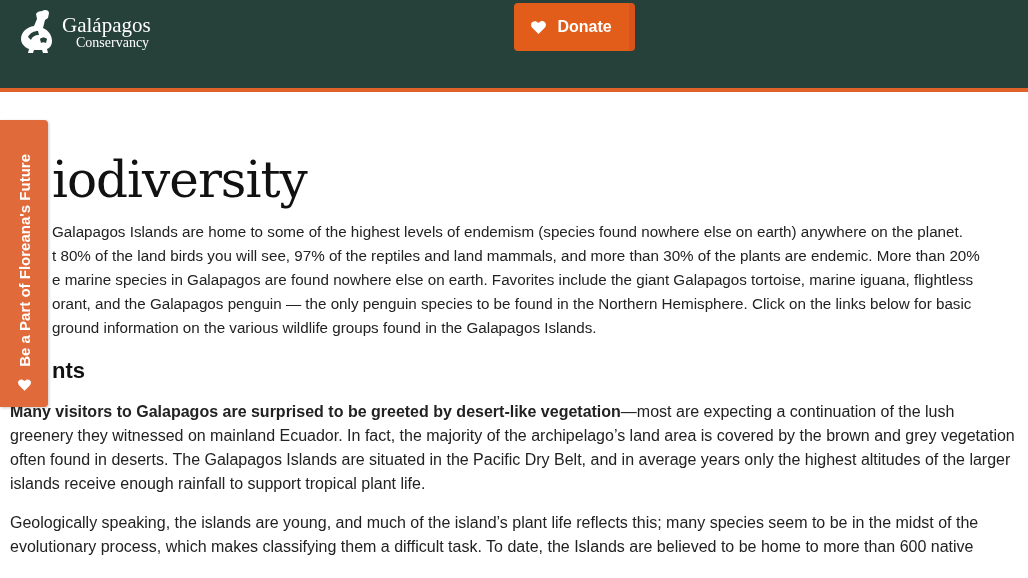  What do you see at coordinates (508, 232) in the screenshot?
I see `intro-text-line: Galapagos Islands are home to some of the highest levels of endemism (species found nowhere else on earth) anywhere on the planet.` at bounding box center [508, 232].